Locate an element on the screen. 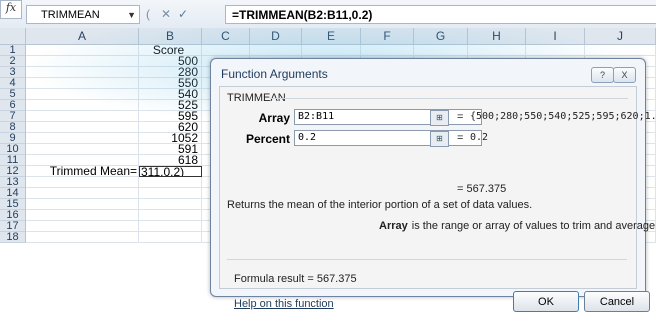 The image size is (656, 313). column-header-f: F is located at coordinates (387, 36).